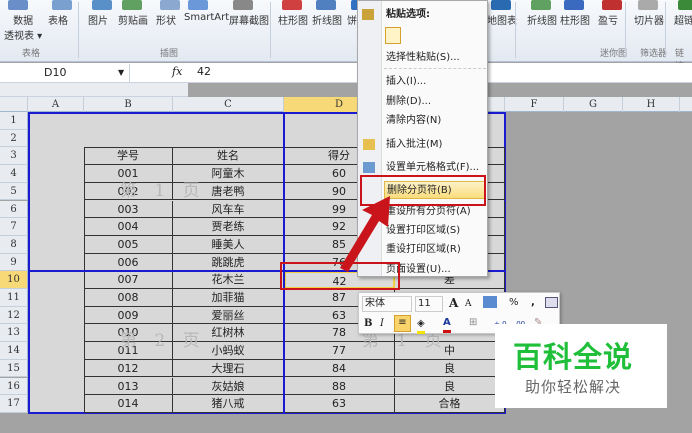  Describe the element at coordinates (368, 324) in the screenshot. I see `bold-button: B` at that location.